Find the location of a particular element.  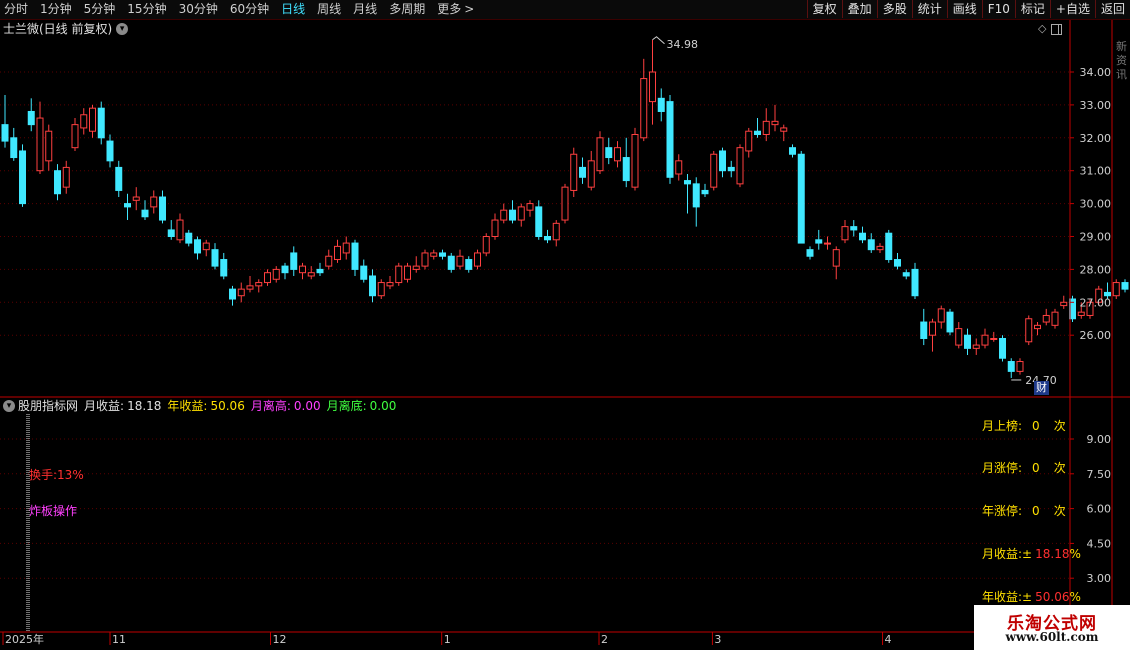

indicator-dropdown-icon: ▾ is located at coordinates (9, 406).